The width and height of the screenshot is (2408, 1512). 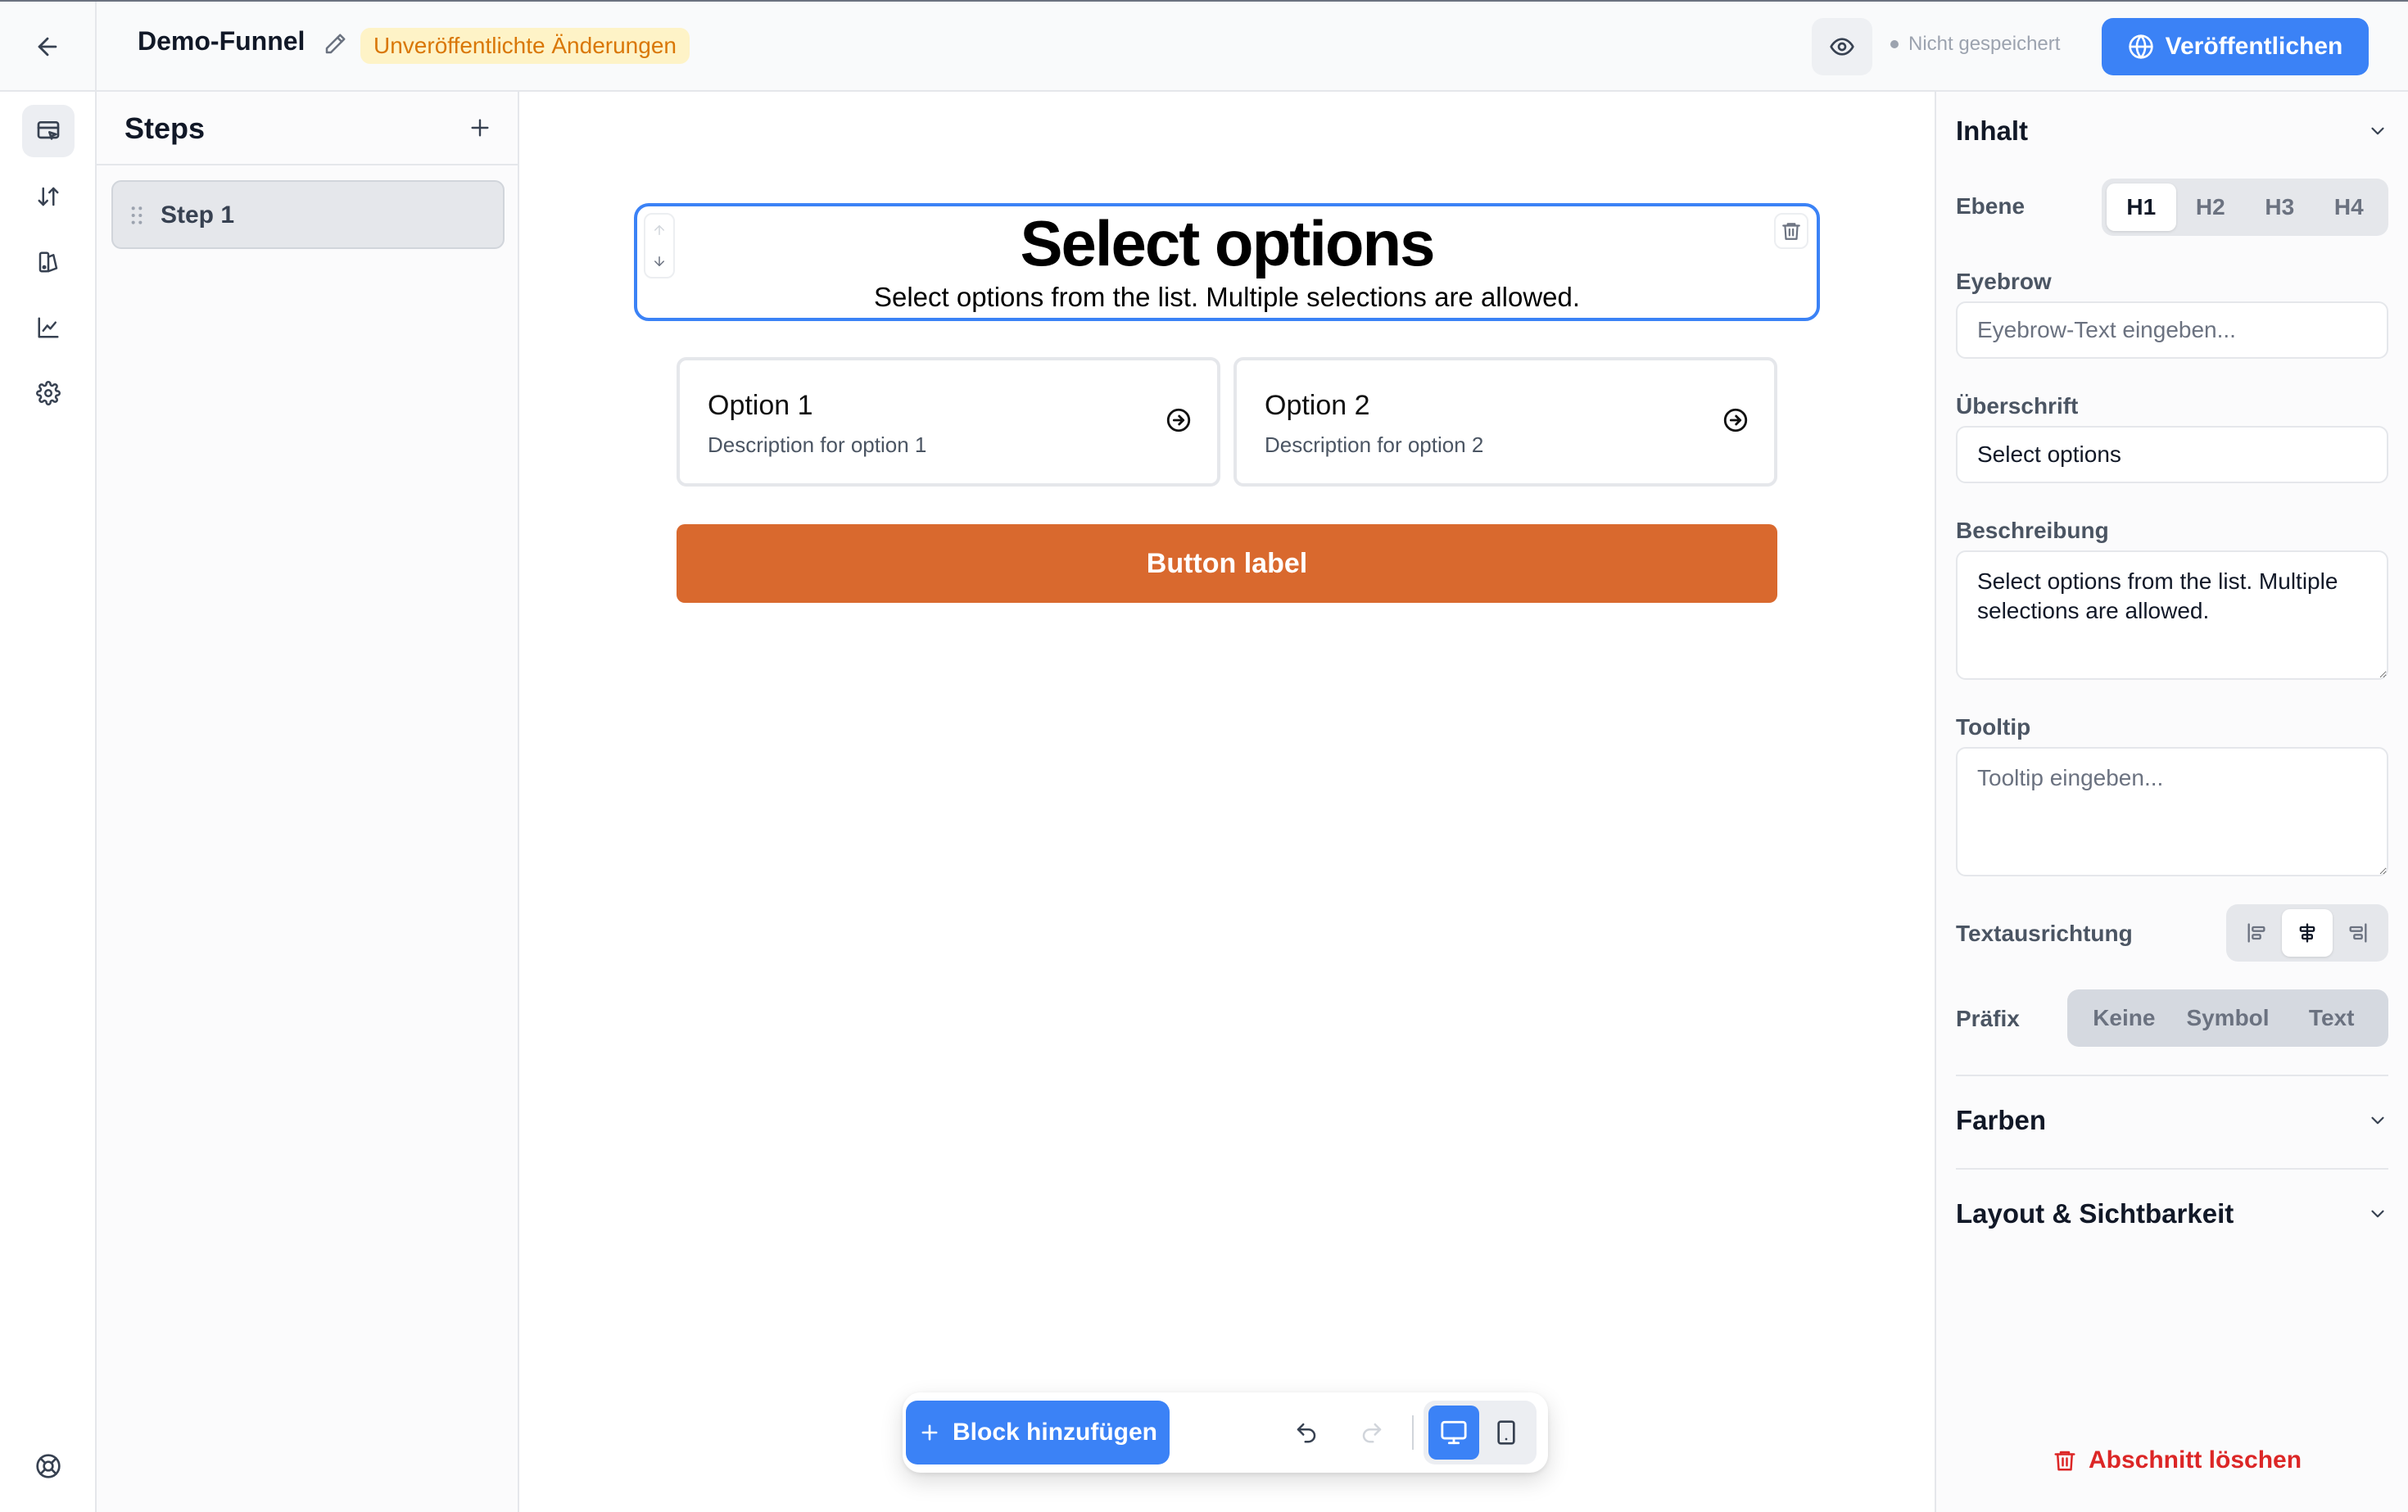 What do you see at coordinates (2141, 207) in the screenshot?
I see `level-option-h1: H1` at bounding box center [2141, 207].